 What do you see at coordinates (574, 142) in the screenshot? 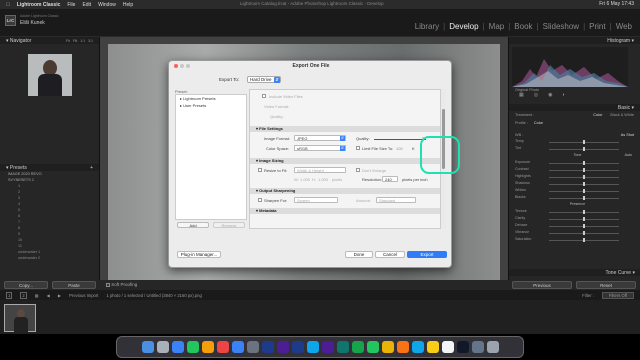
I see `adjustment-slider: Temp` at bounding box center [574, 142].